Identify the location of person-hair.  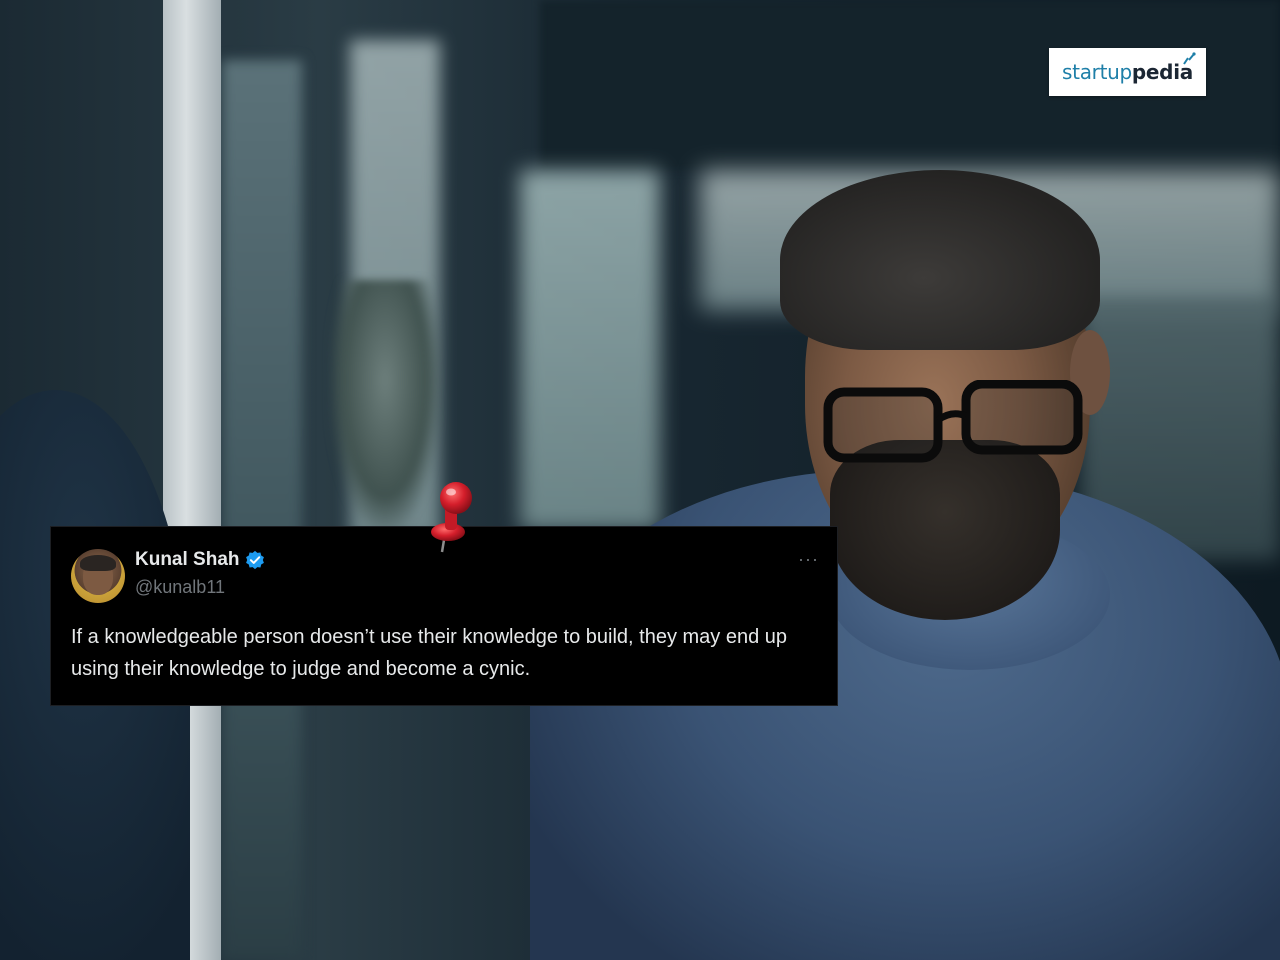
(940, 260).